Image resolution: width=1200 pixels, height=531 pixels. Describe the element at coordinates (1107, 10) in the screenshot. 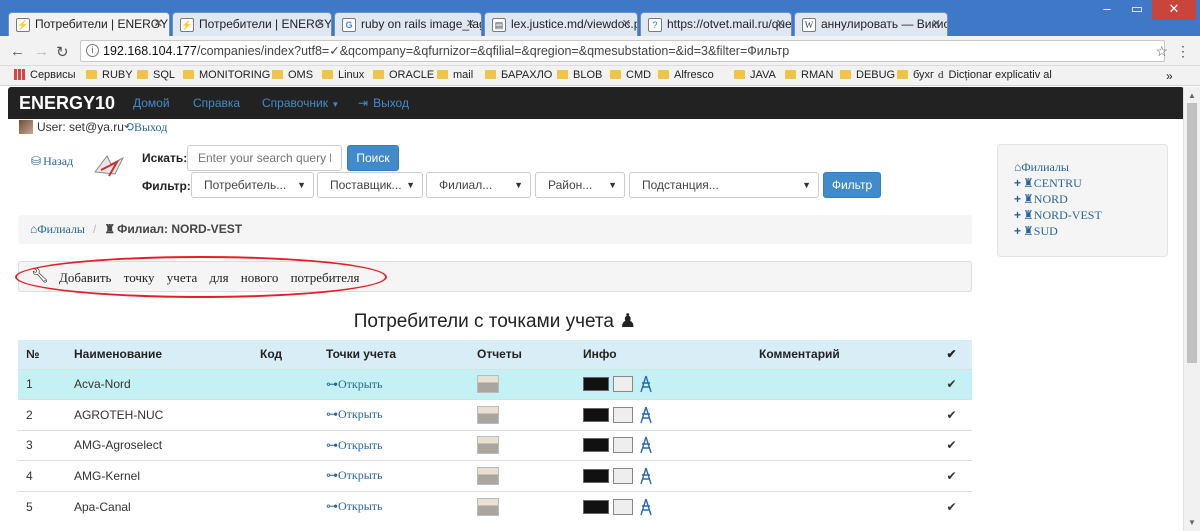

I see `minimize-icon: –` at that location.